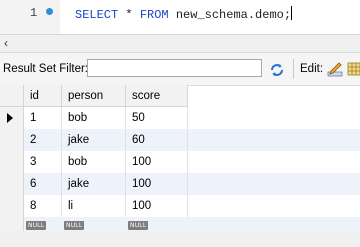 The height and width of the screenshot is (247, 360). What do you see at coordinates (43, 96) in the screenshot?
I see `column-header-id: id` at bounding box center [43, 96].